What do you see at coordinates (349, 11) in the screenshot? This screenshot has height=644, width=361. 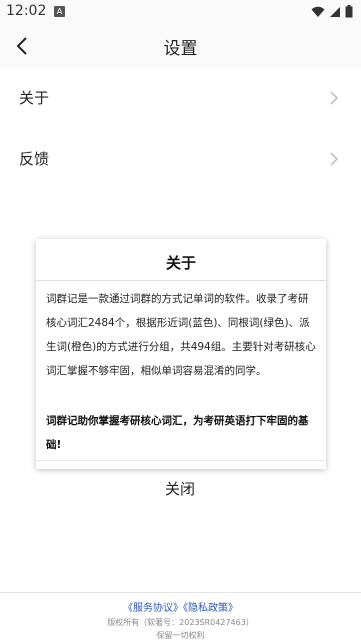 I see `battery-icon` at bounding box center [349, 11].